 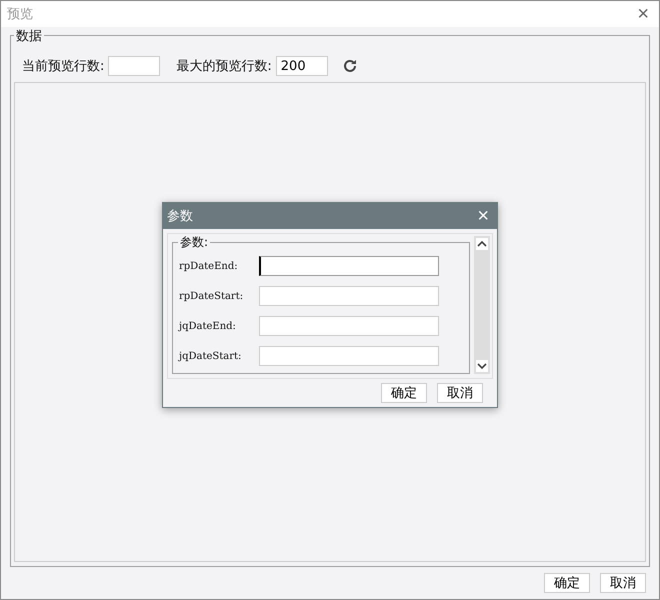 What do you see at coordinates (29, 36) in the screenshot?
I see `group-title: 数据` at bounding box center [29, 36].